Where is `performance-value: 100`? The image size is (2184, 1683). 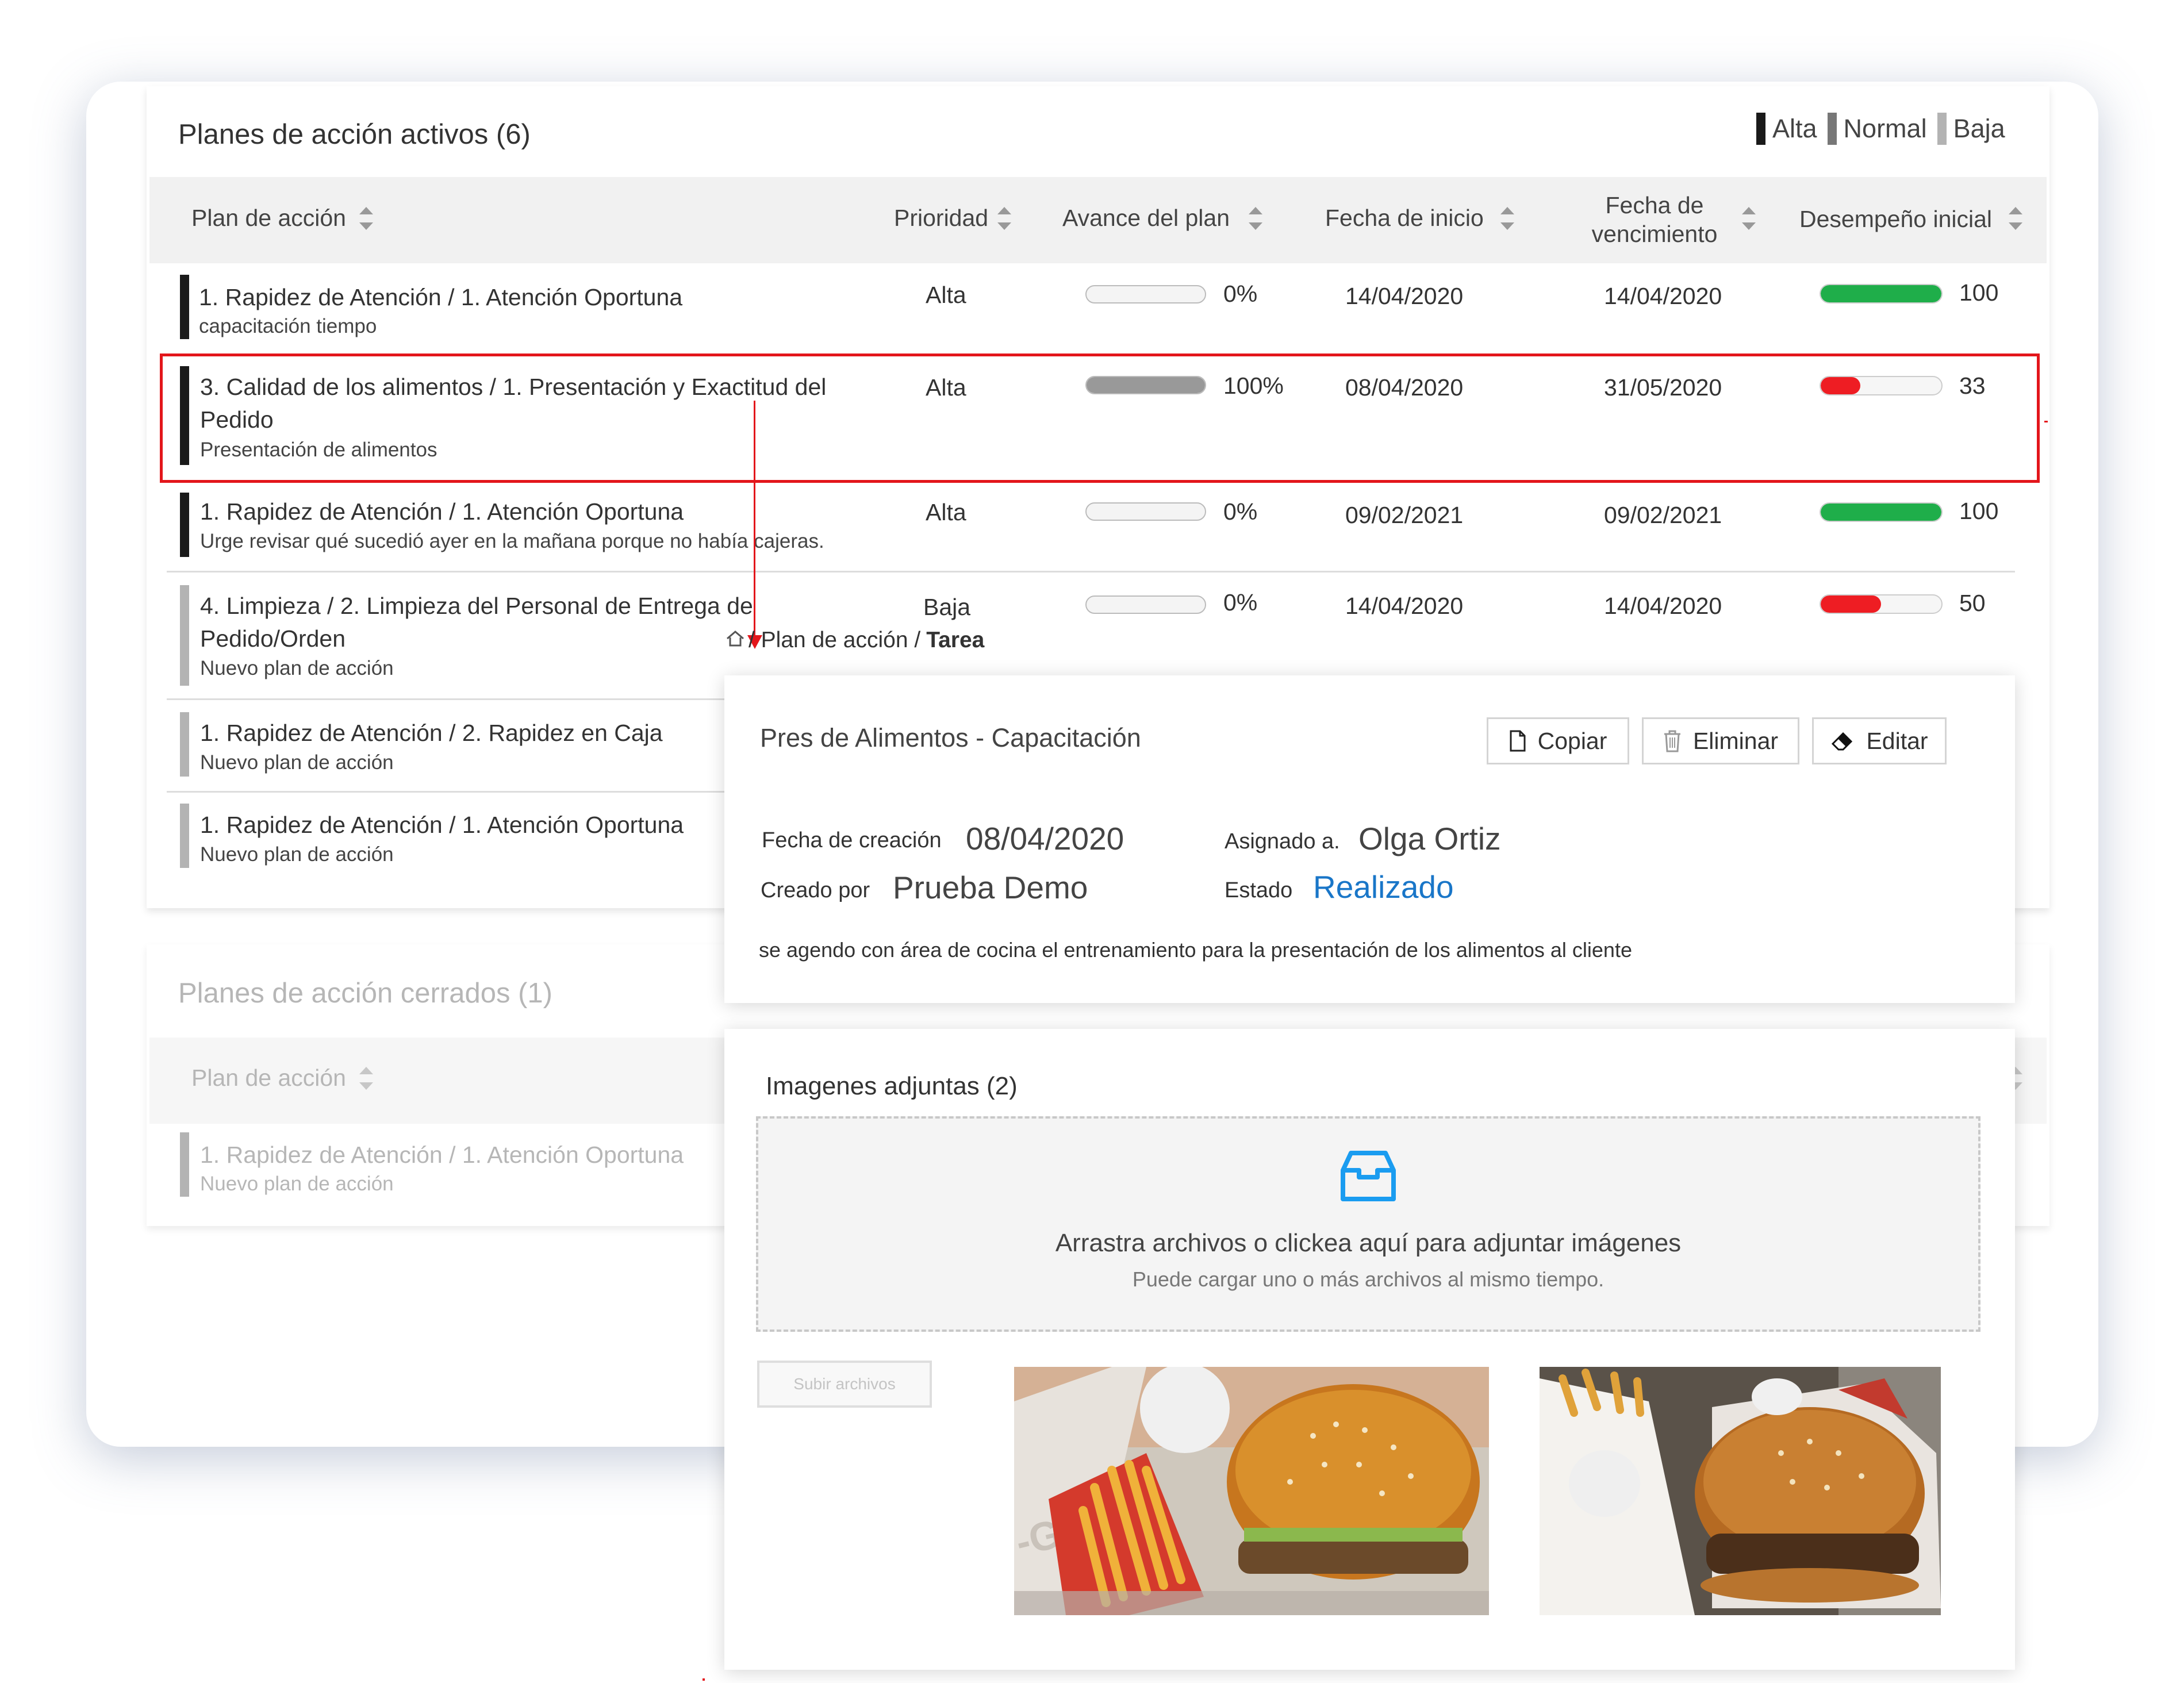
performance-value: 100 is located at coordinates (1979, 292).